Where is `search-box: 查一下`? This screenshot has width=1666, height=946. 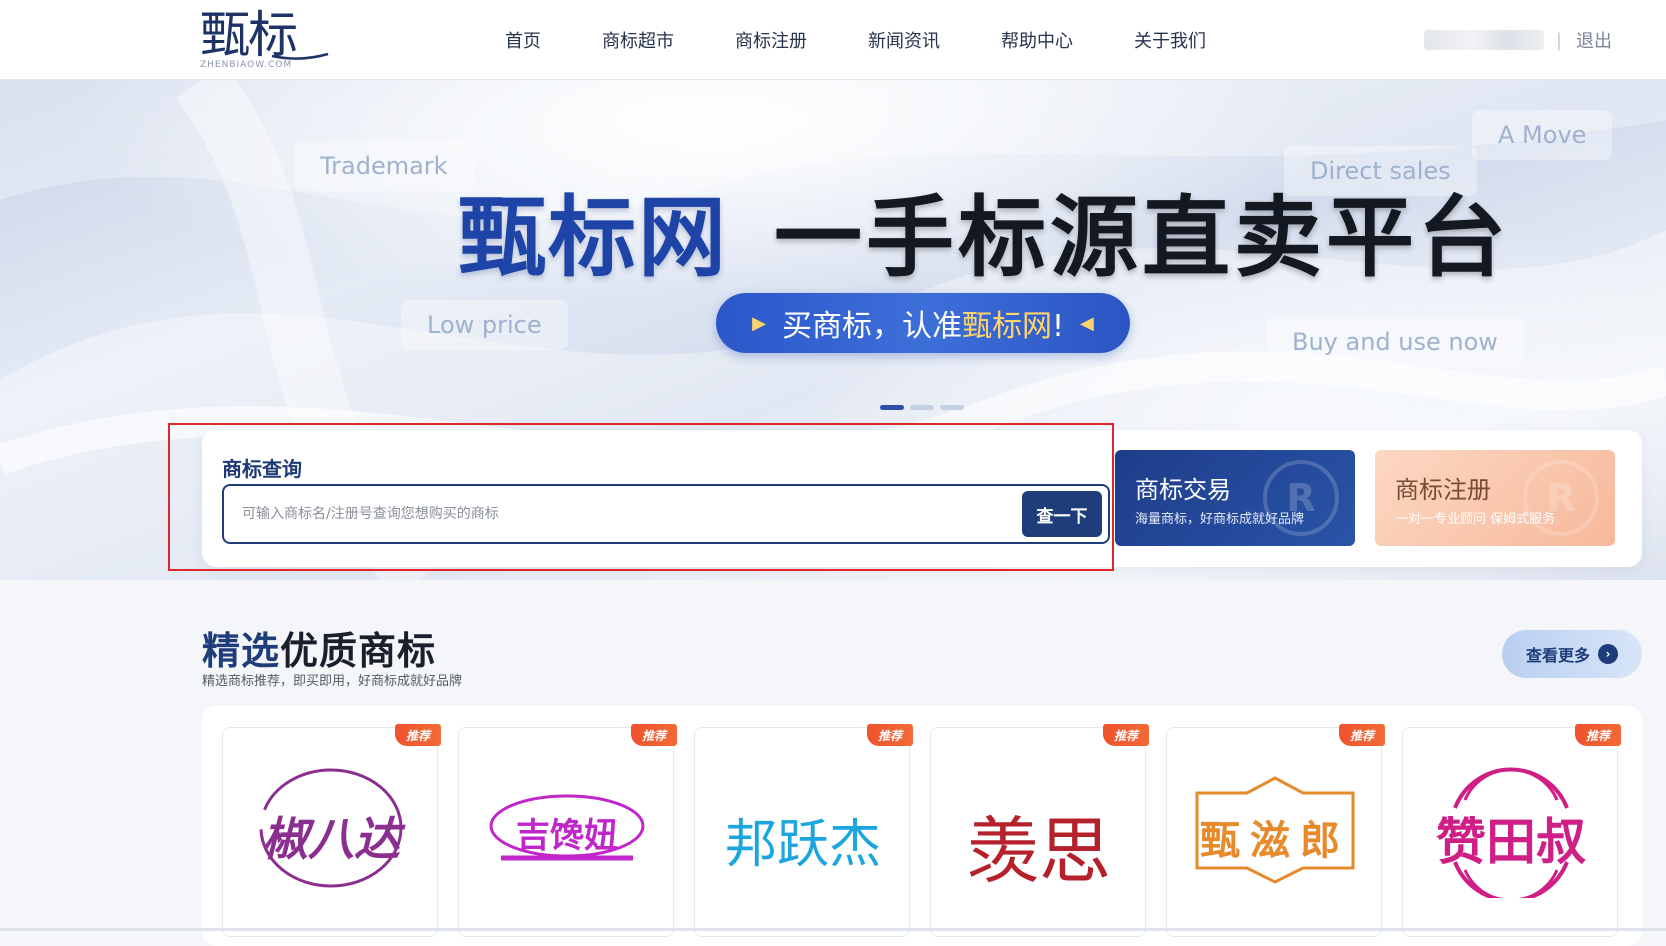
search-box: 查一下 is located at coordinates (666, 514).